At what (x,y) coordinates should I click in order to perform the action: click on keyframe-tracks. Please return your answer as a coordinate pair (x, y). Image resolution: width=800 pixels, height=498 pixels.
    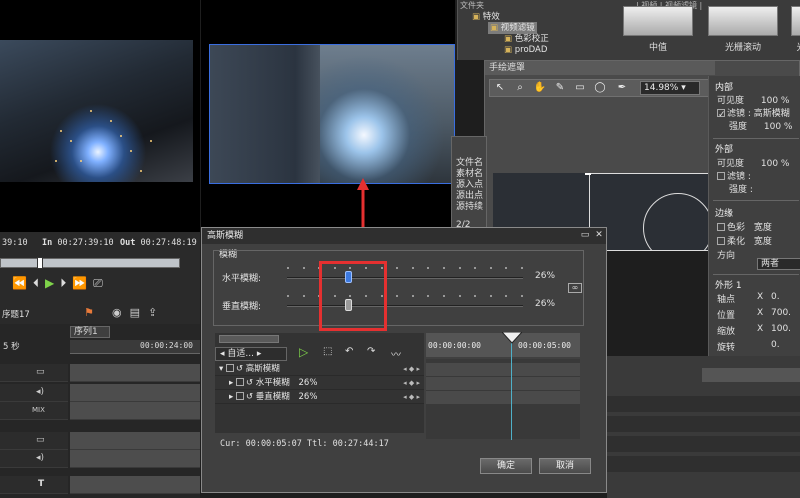
    Looking at the image, I should click on (503, 399).